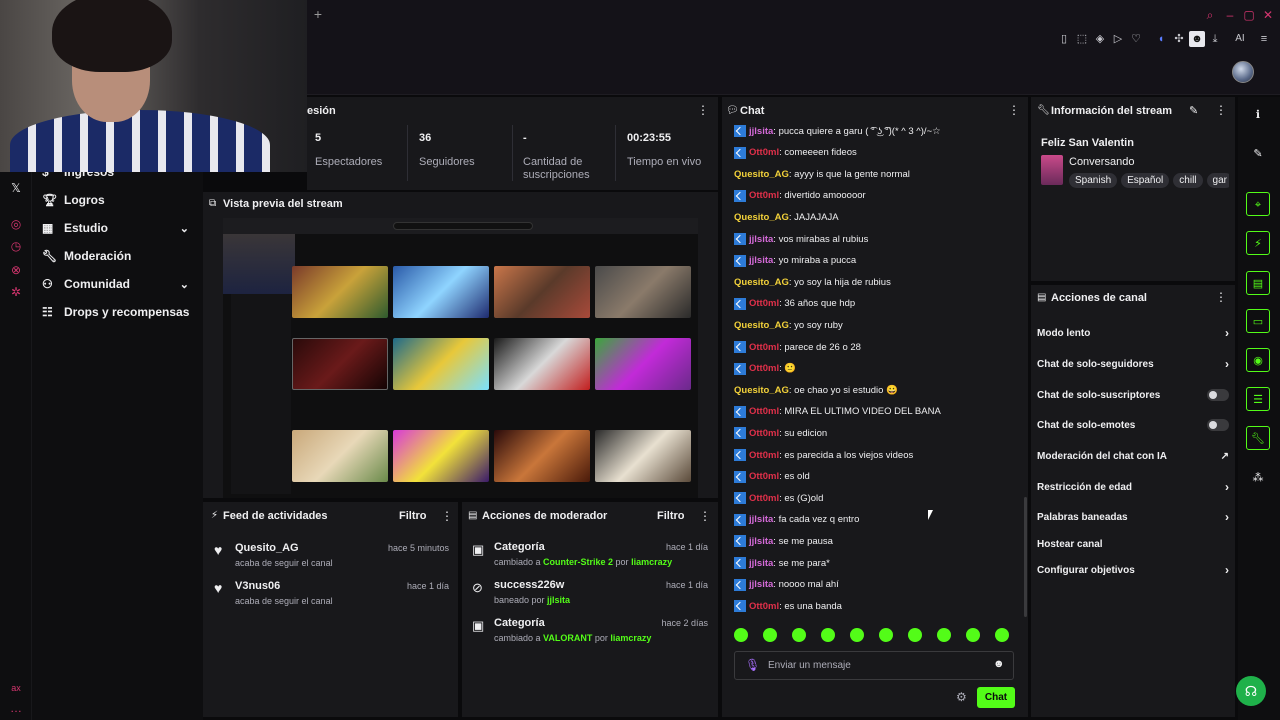 The width and height of the screenshot is (1280, 720). What do you see at coordinates (1258, 115) in the screenshot?
I see `info-icon: ℹ` at bounding box center [1258, 115].